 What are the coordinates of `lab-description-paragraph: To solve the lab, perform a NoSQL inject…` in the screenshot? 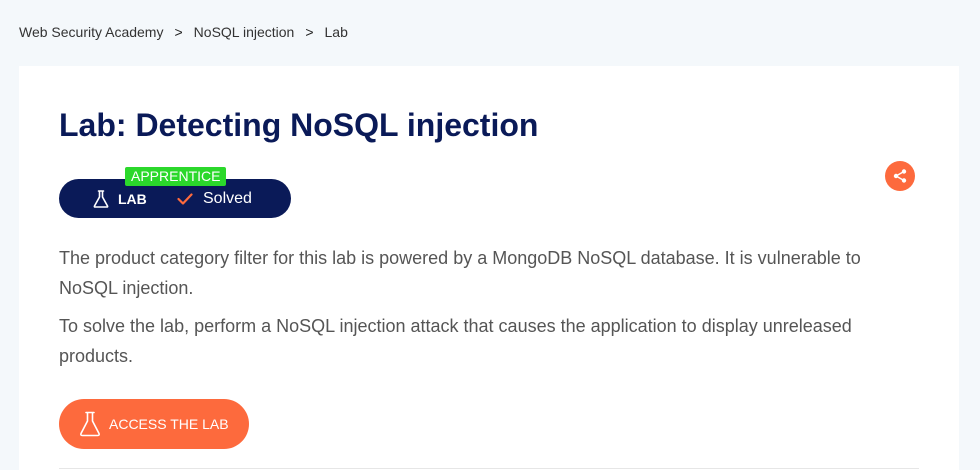 It's located at (455, 341).